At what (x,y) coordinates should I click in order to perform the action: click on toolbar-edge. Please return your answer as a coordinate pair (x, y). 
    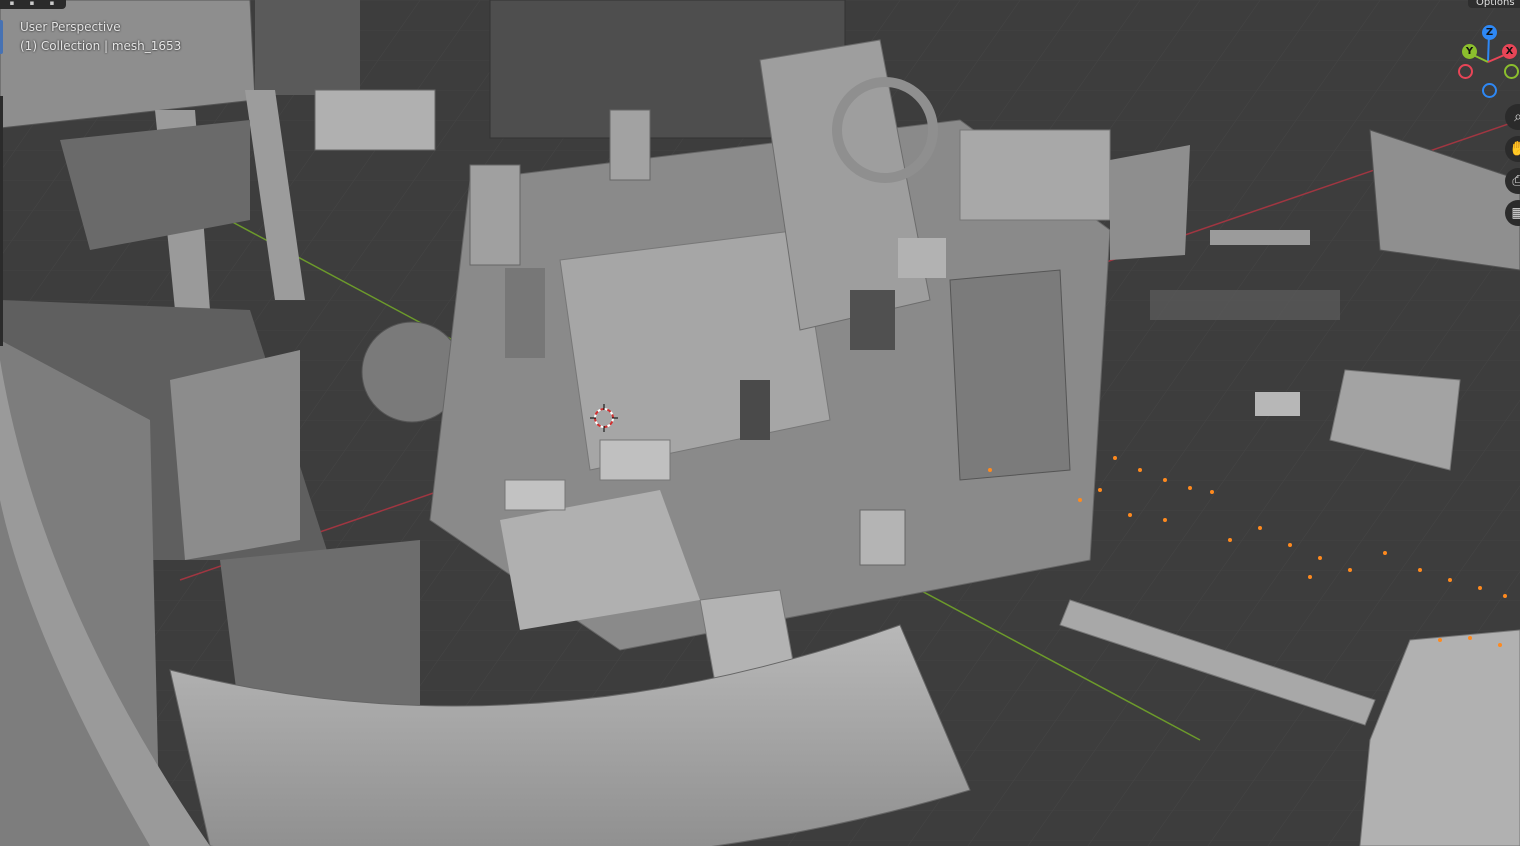
    Looking at the image, I should click on (1, 221).